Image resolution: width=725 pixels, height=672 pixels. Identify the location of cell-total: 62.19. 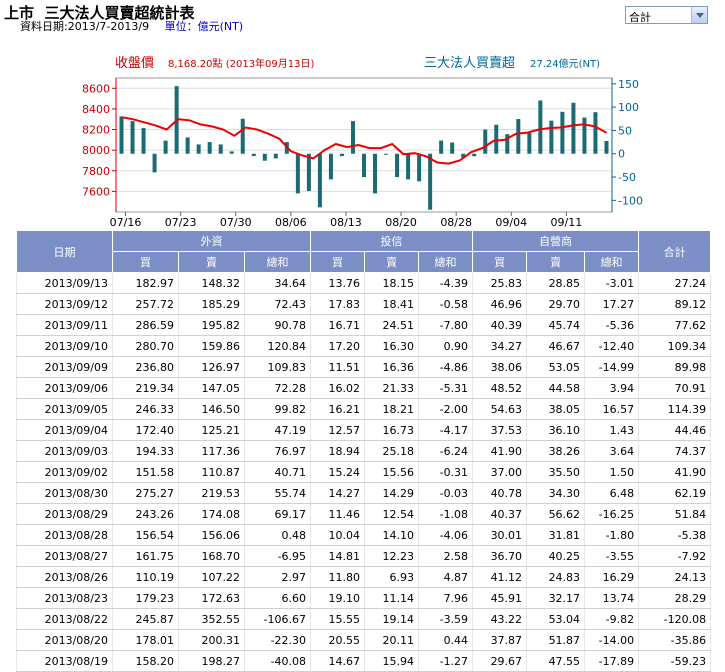
(675, 493).